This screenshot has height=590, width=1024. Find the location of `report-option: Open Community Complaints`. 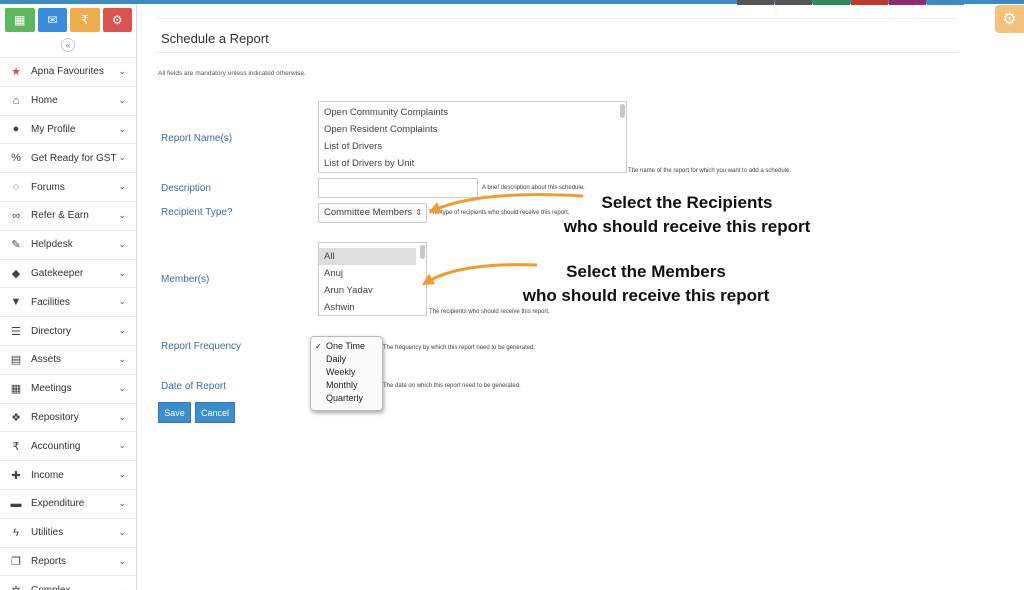

report-option: Open Community Complaints is located at coordinates (472, 112).